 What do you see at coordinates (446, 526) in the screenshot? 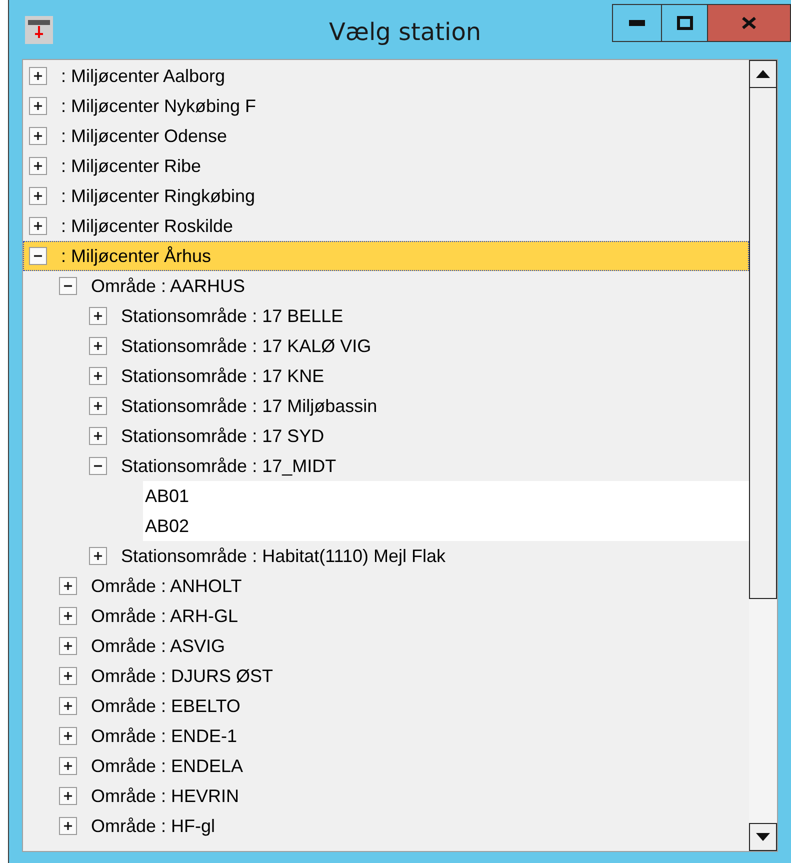
I see `station-row: AB02` at bounding box center [446, 526].